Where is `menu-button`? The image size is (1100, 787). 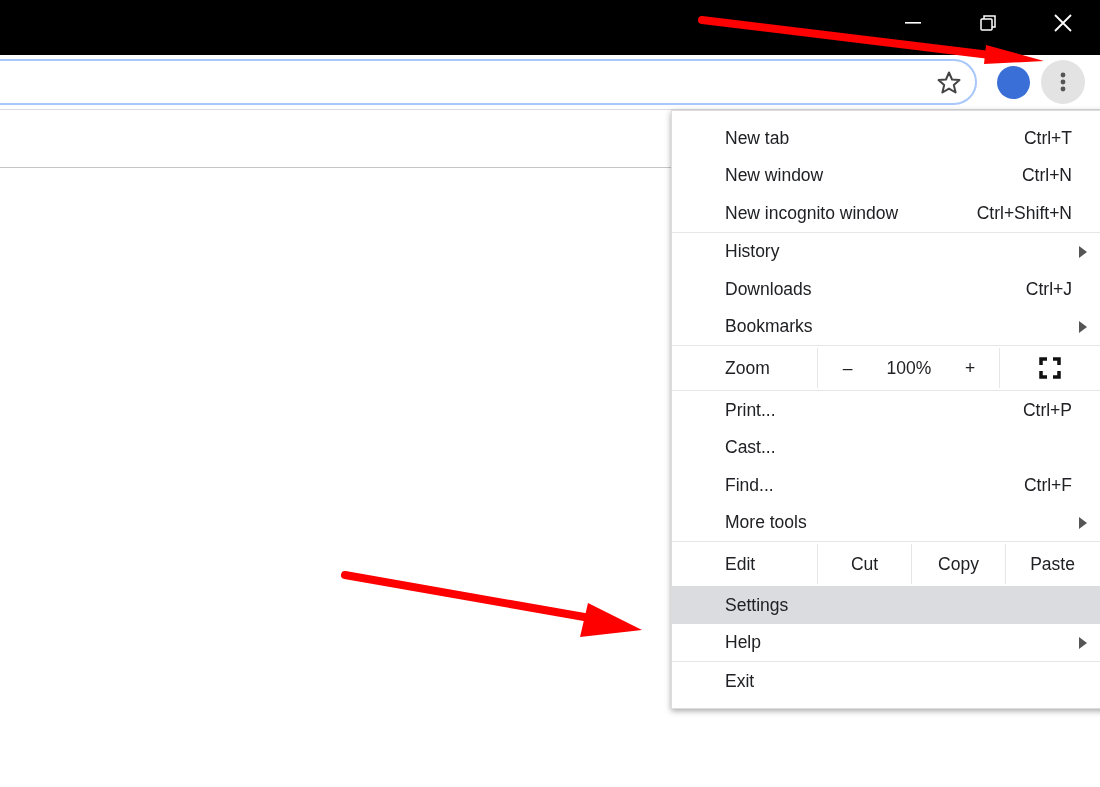 menu-button is located at coordinates (1063, 82).